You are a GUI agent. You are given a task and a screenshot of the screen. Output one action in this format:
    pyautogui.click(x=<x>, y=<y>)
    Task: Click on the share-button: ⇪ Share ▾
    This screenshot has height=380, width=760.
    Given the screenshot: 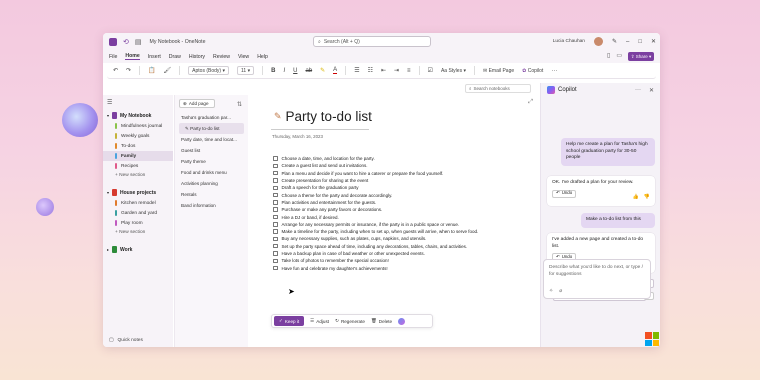 What is the action you would take?
    pyautogui.click(x=641, y=56)
    